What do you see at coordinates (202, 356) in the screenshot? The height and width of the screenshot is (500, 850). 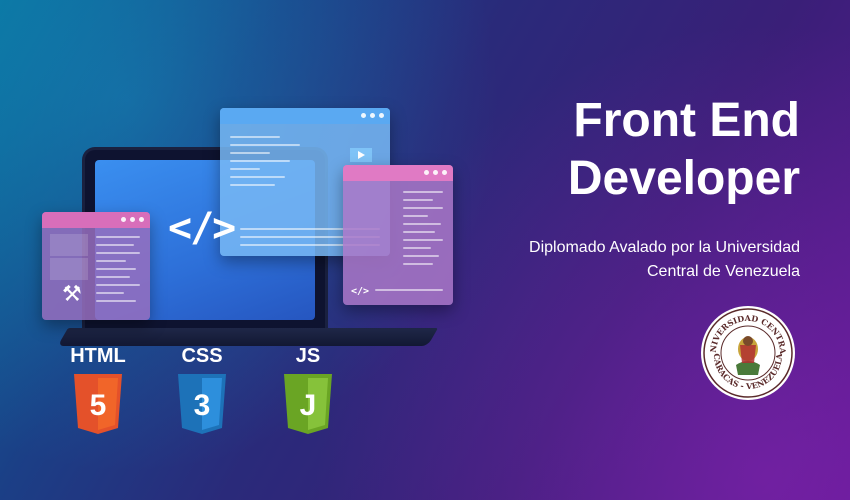 I see `tech-label-css: CSS` at bounding box center [202, 356].